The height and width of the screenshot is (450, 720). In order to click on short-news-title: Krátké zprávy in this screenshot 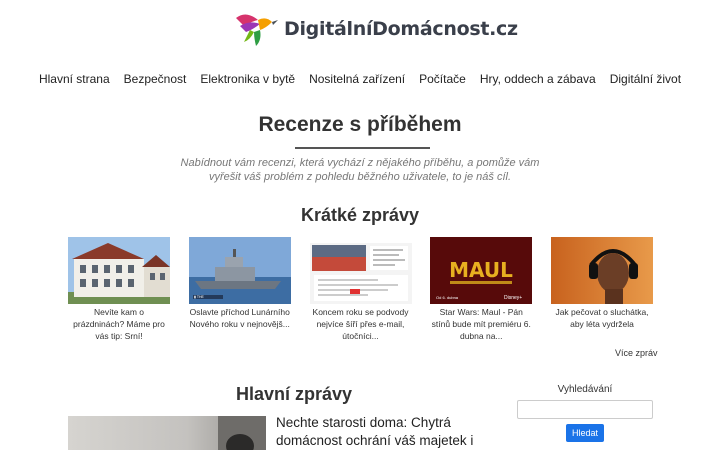, I will do `click(360, 215)`.